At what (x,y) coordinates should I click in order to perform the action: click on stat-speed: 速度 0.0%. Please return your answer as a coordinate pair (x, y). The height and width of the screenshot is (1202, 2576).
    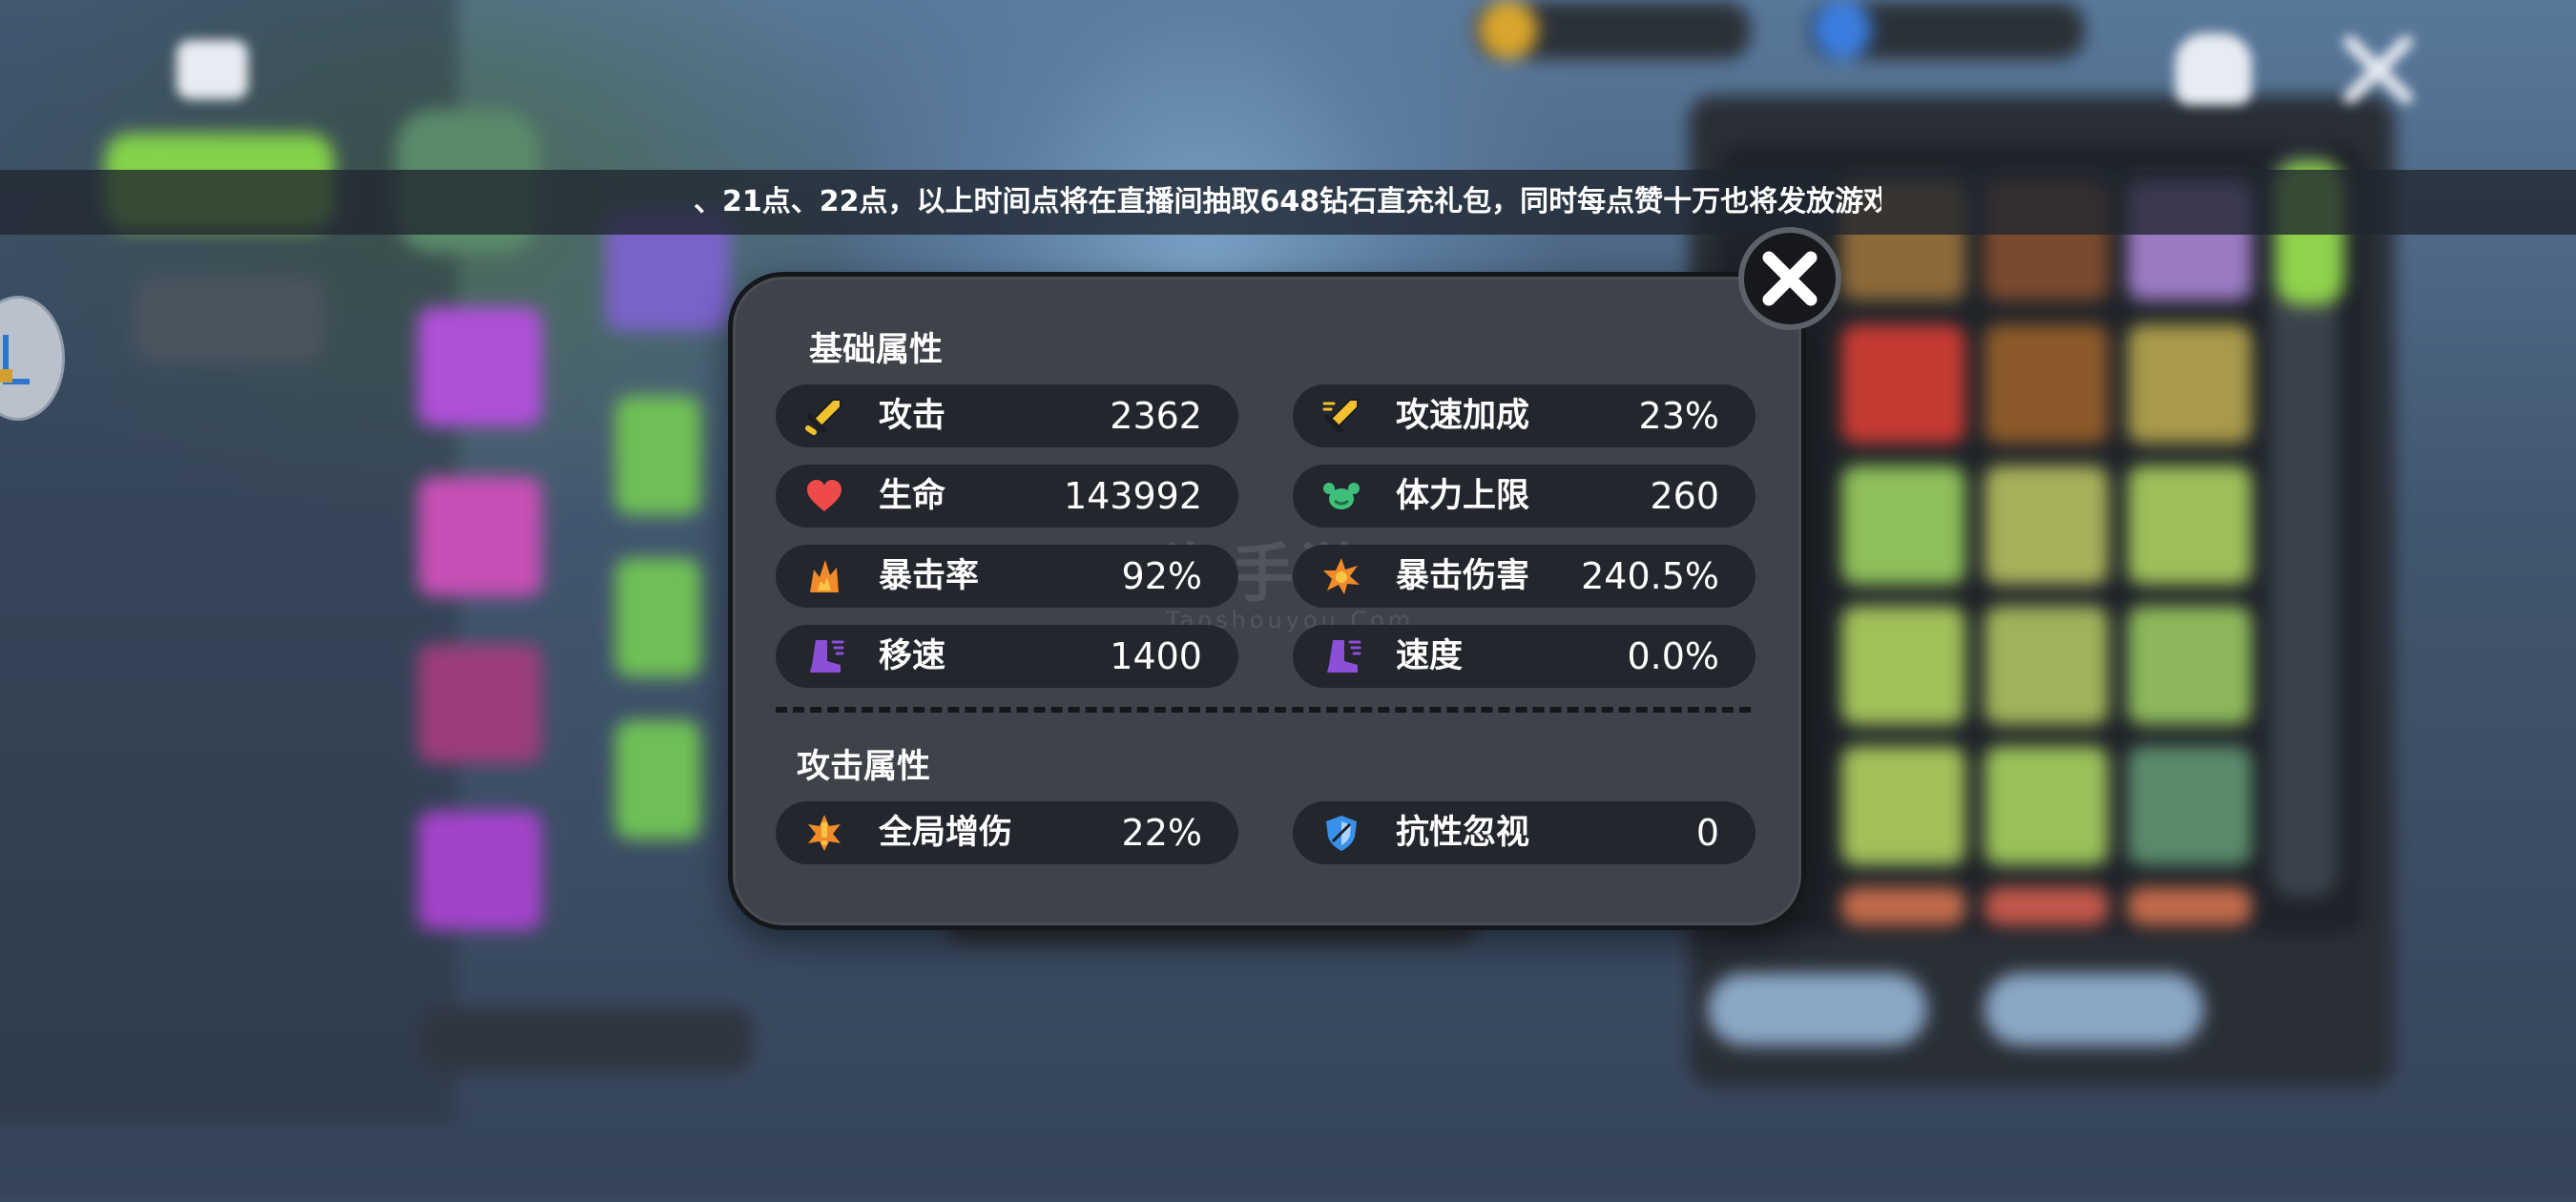
    Looking at the image, I should click on (1524, 656).